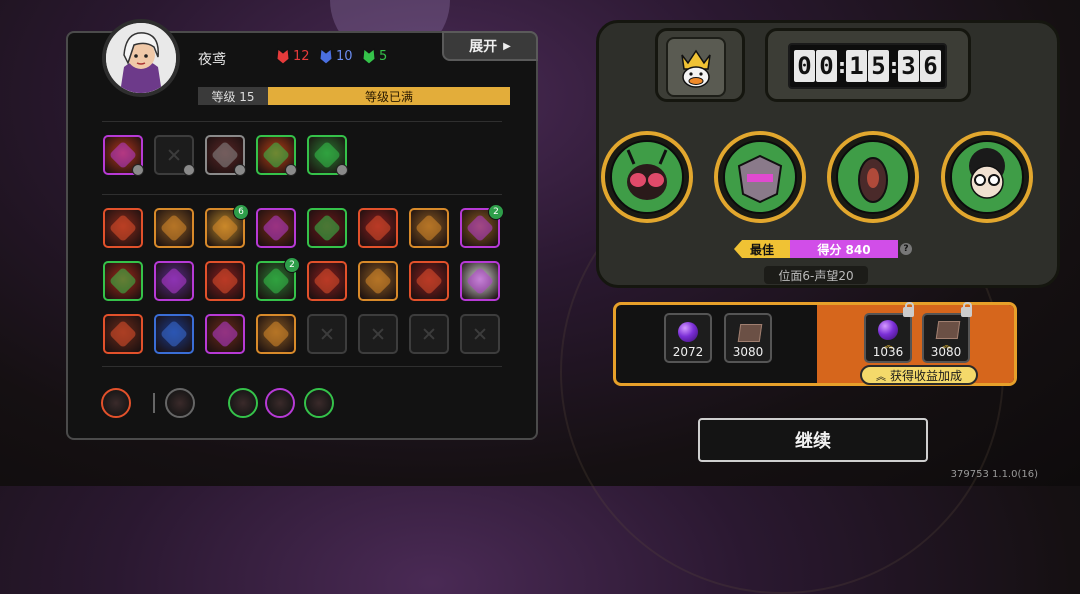 The image size is (1080, 594). I want to click on score-bar: 最佳 得分 840, so click(816, 249).